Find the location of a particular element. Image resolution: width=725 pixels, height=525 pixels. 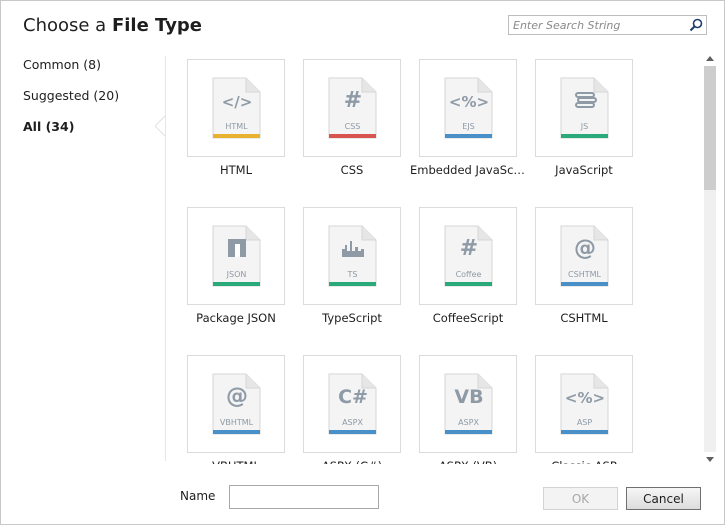

svg-text: VB is located at coordinates (468, 397).